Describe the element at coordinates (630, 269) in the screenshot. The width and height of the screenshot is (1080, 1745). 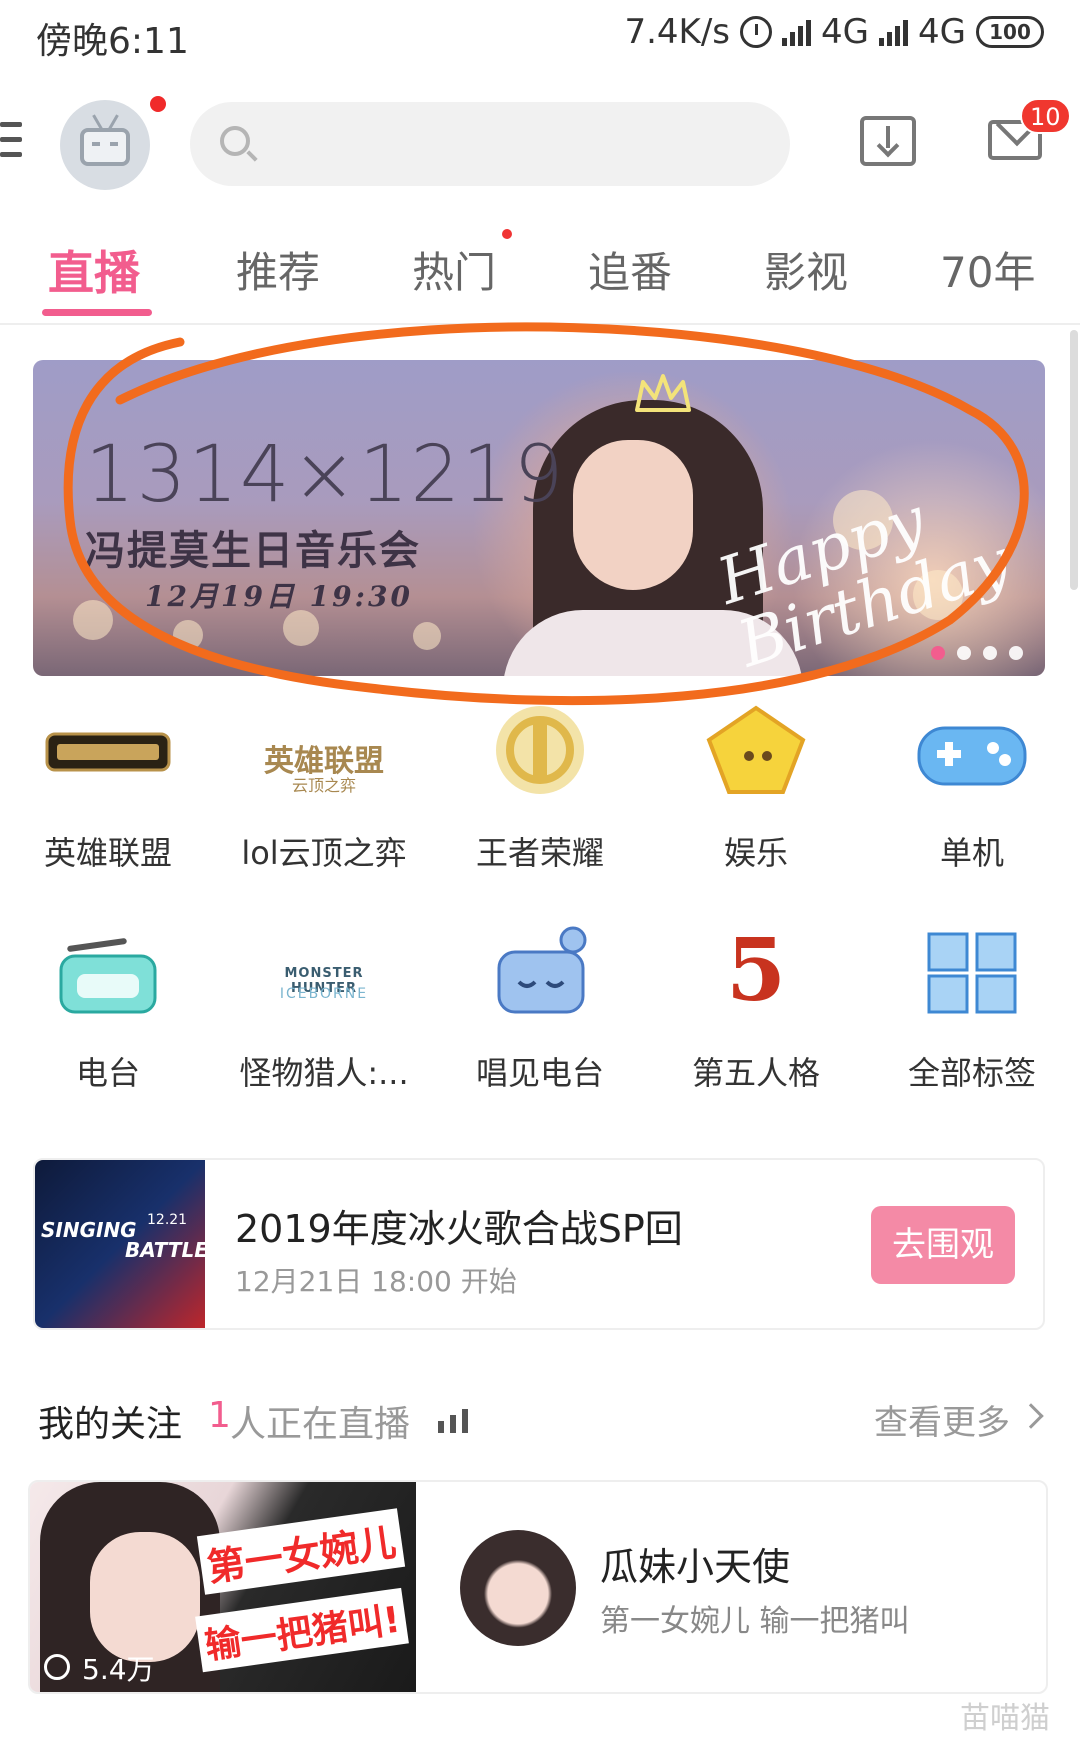
I see `tab-anime: 追番` at that location.